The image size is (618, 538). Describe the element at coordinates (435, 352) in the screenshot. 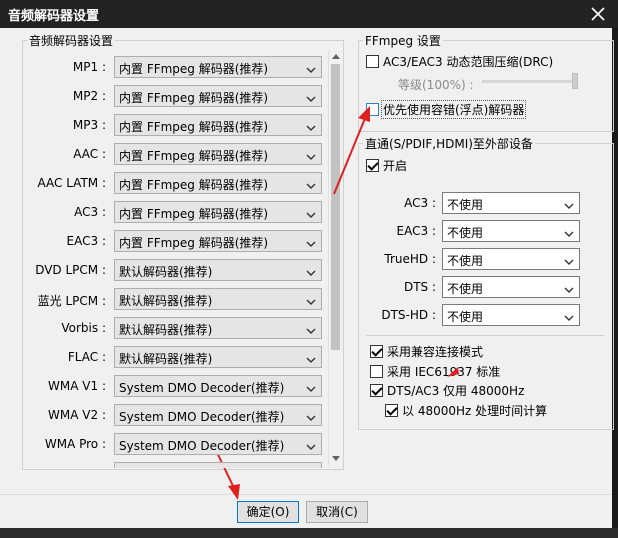

I see `compat-mode-label: 采用兼容连接模式` at that location.